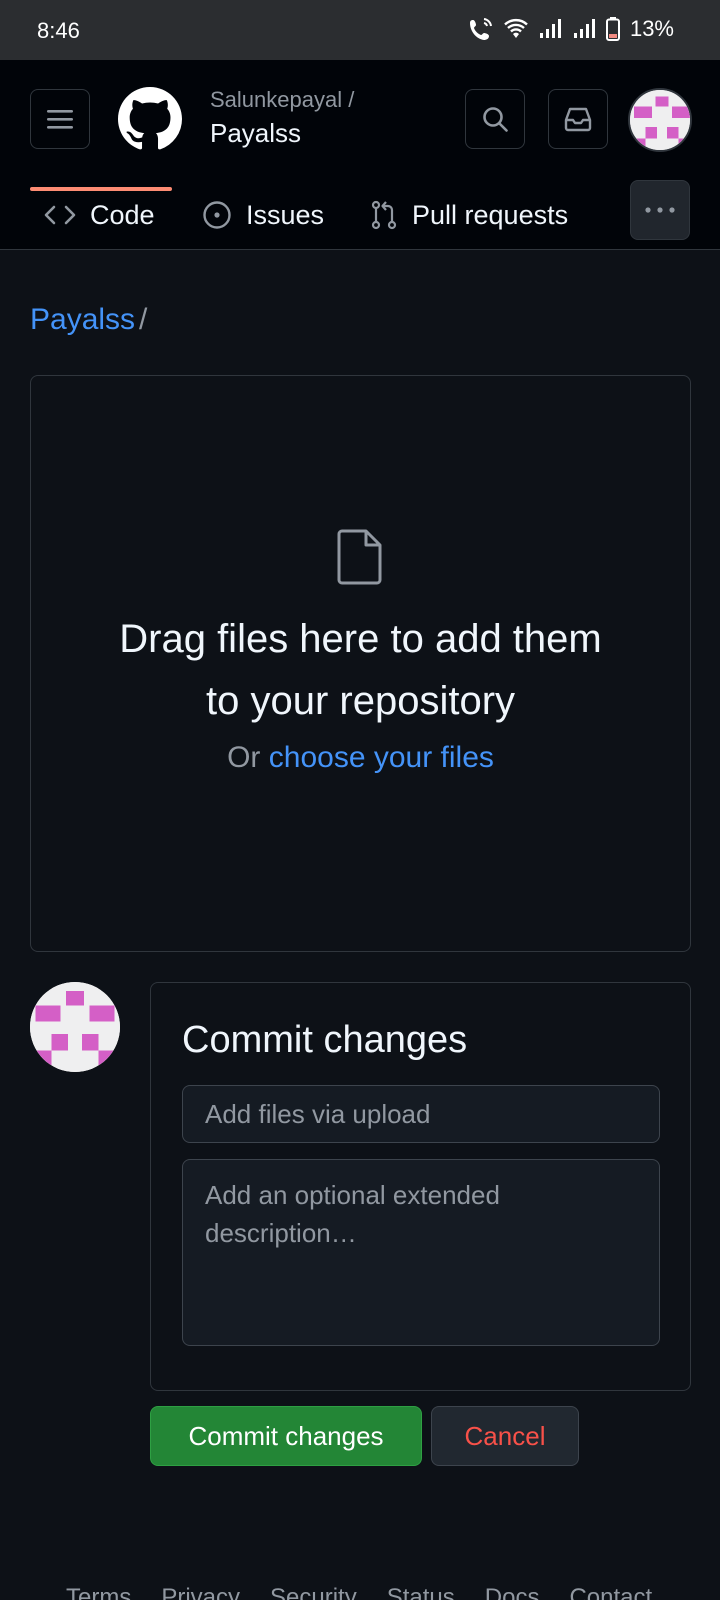 The width and height of the screenshot is (720, 1600). I want to click on tab-label: Issues, so click(285, 214).